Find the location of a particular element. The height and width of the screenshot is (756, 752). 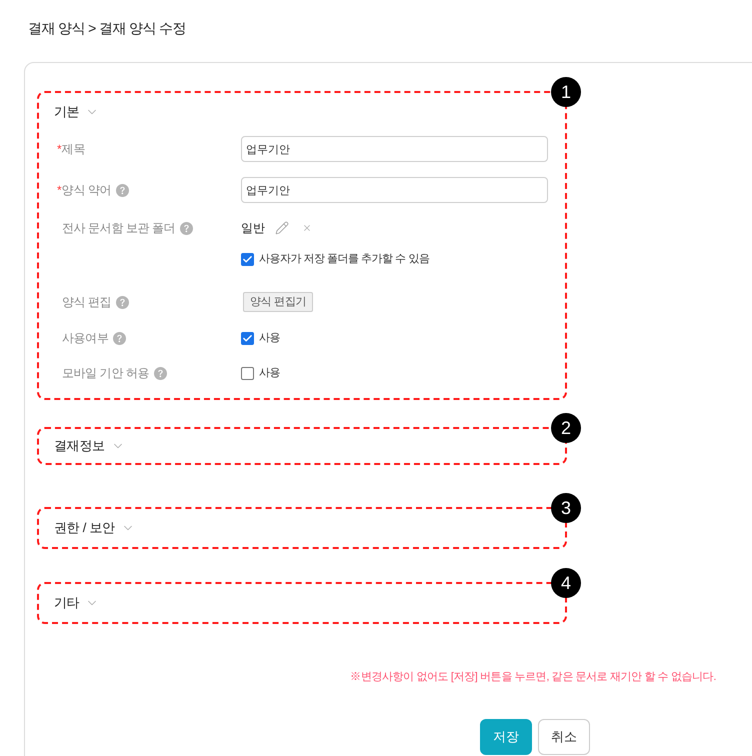

field-label: 모바일 기안 허용 is located at coordinates (106, 373).